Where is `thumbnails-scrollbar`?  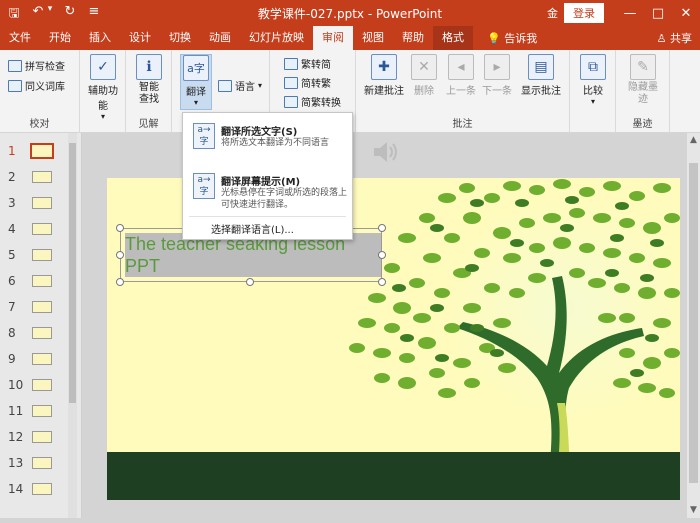
thumbnails-scrollbar is located at coordinates (72, 325).